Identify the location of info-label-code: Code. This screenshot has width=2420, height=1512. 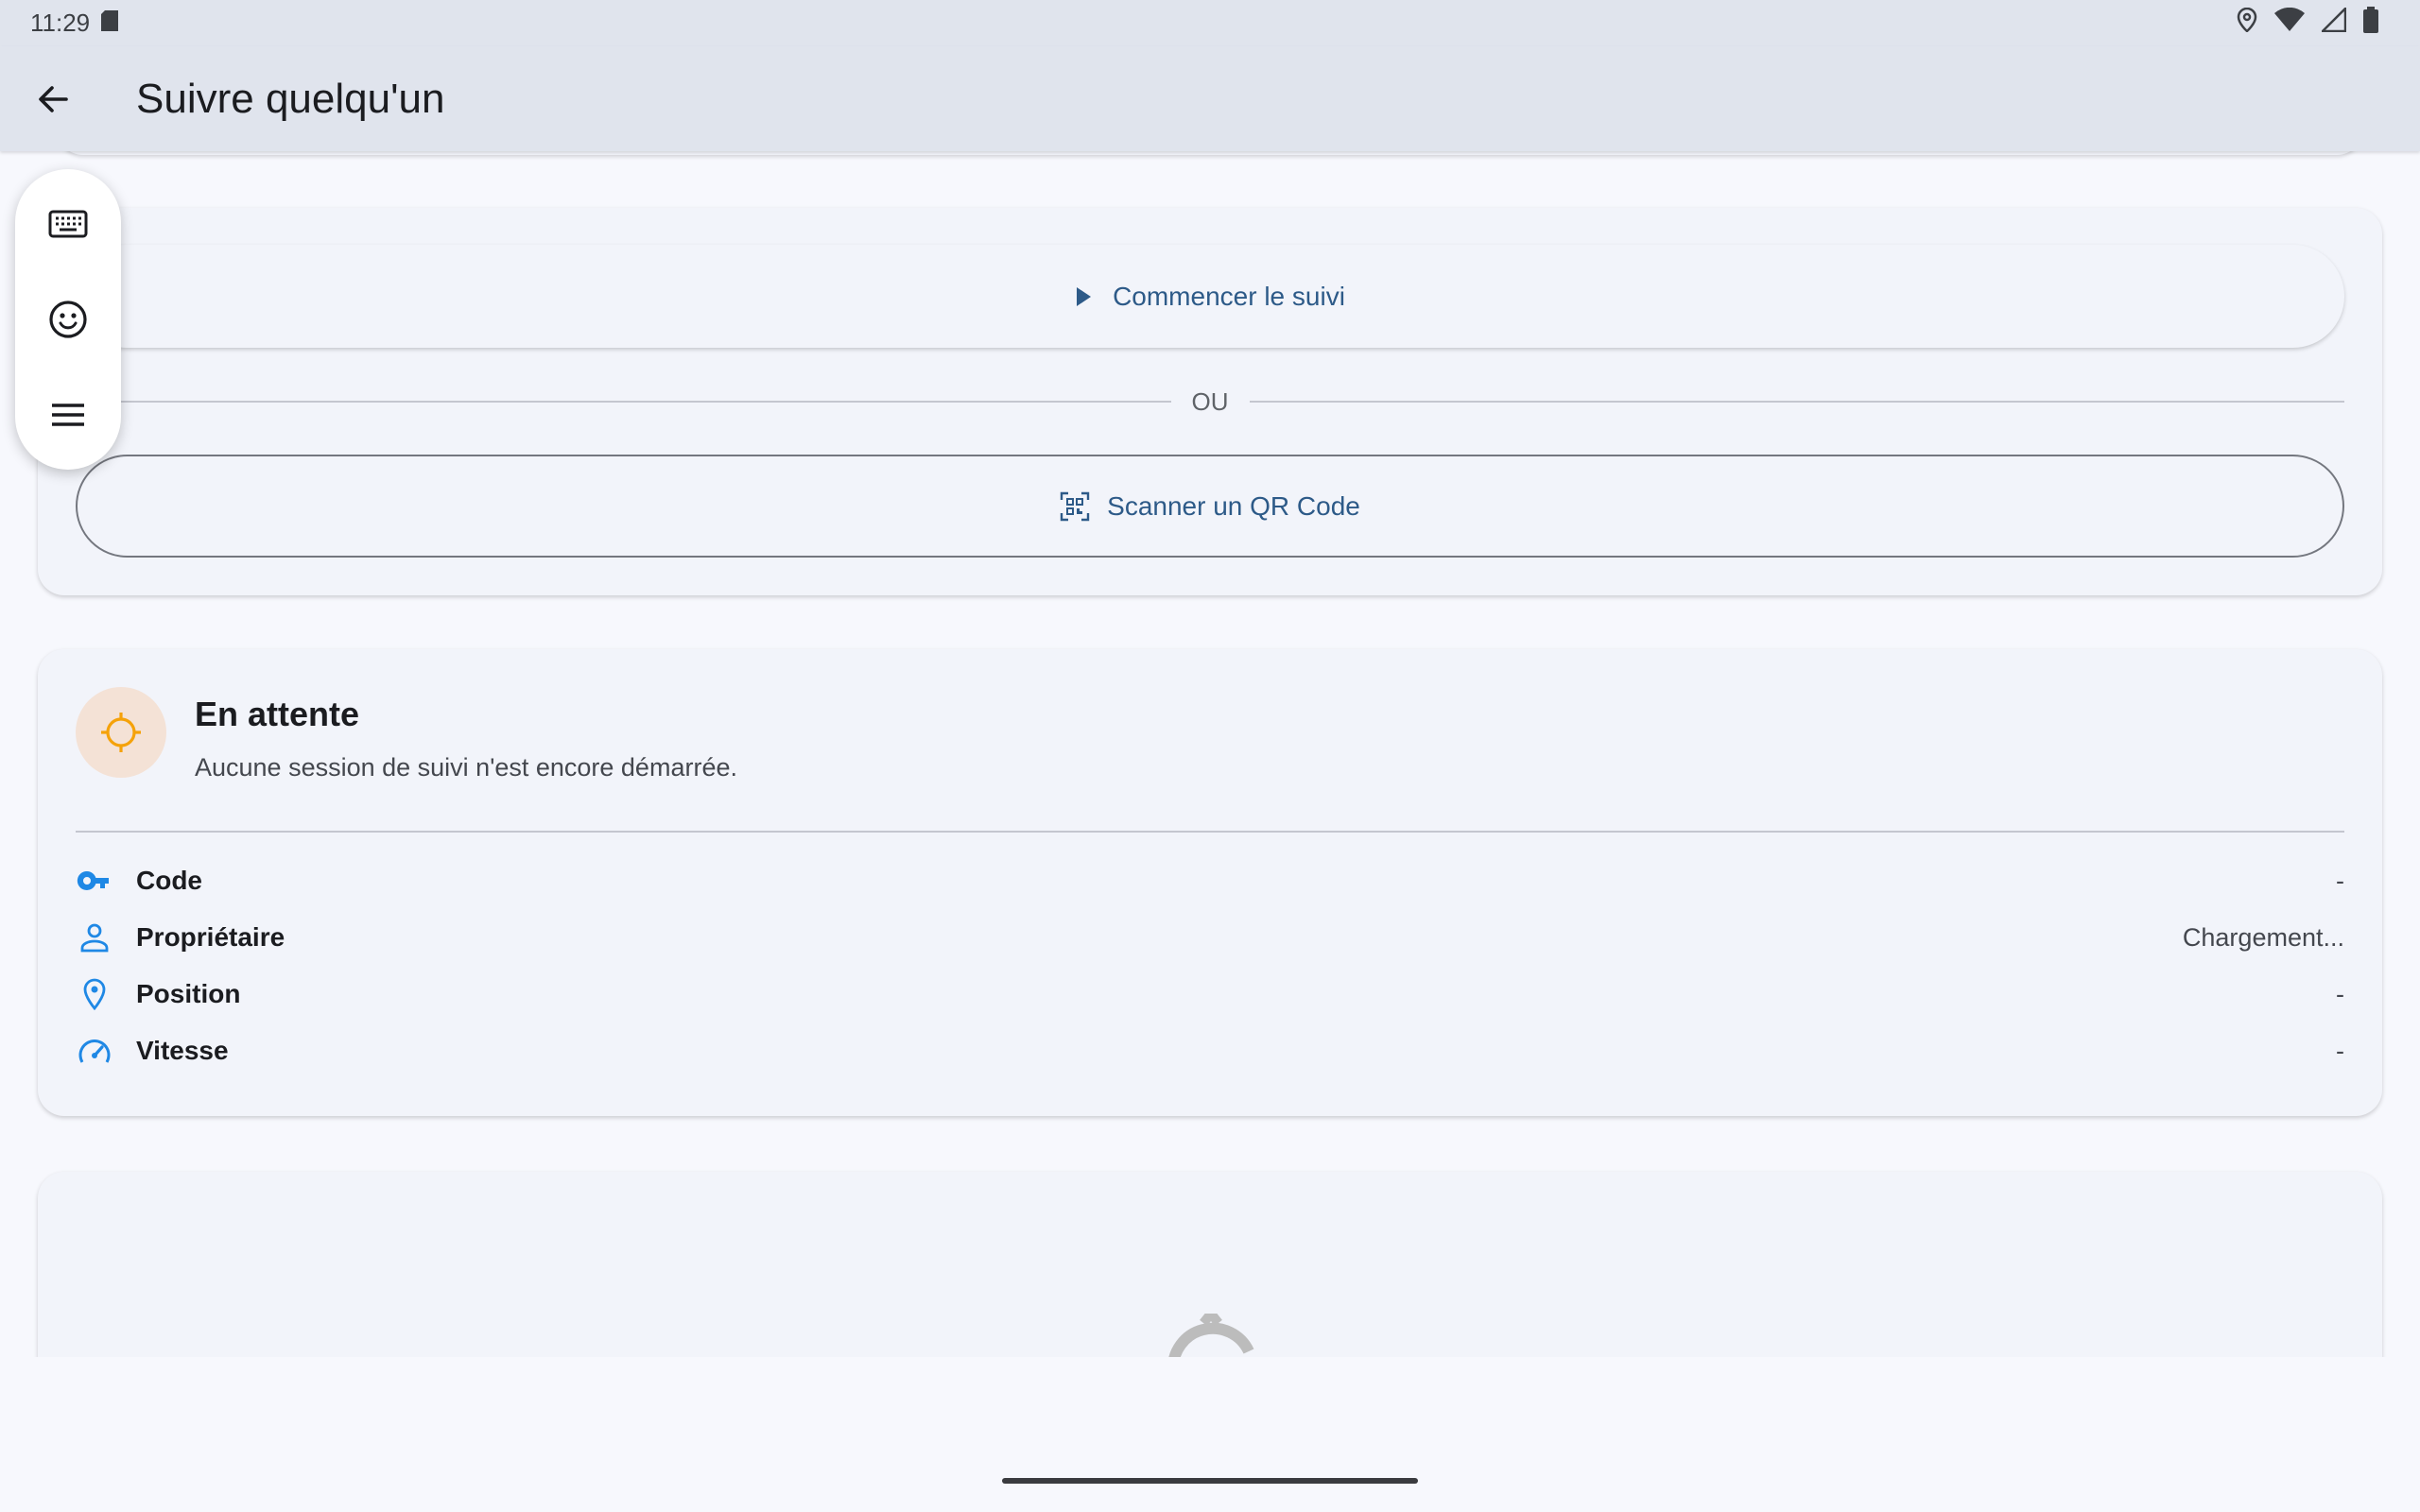
(169, 880).